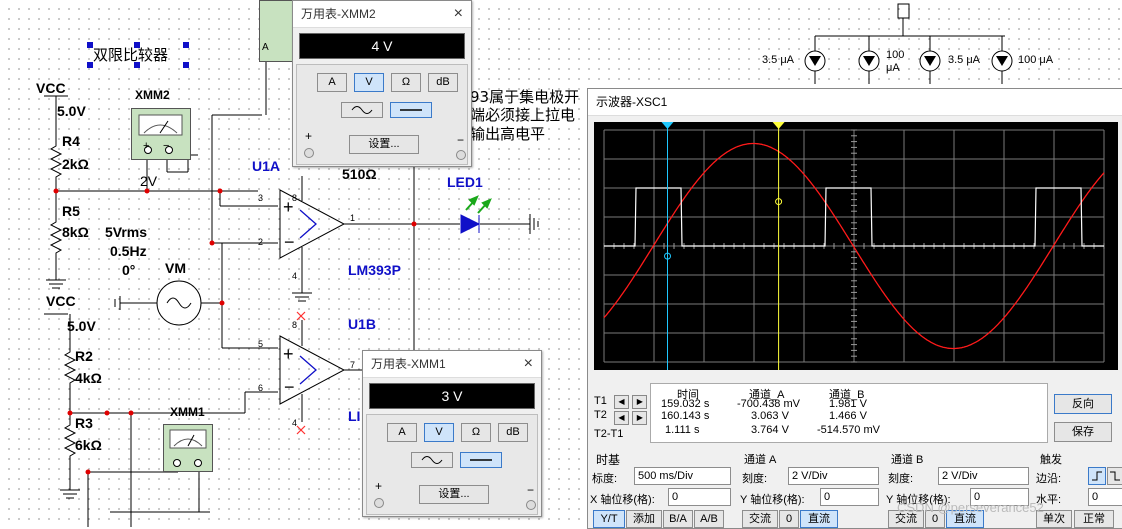  What do you see at coordinates (819, 519) in the screenshot?
I see `channel-a-dc-button: 直流` at bounding box center [819, 519].